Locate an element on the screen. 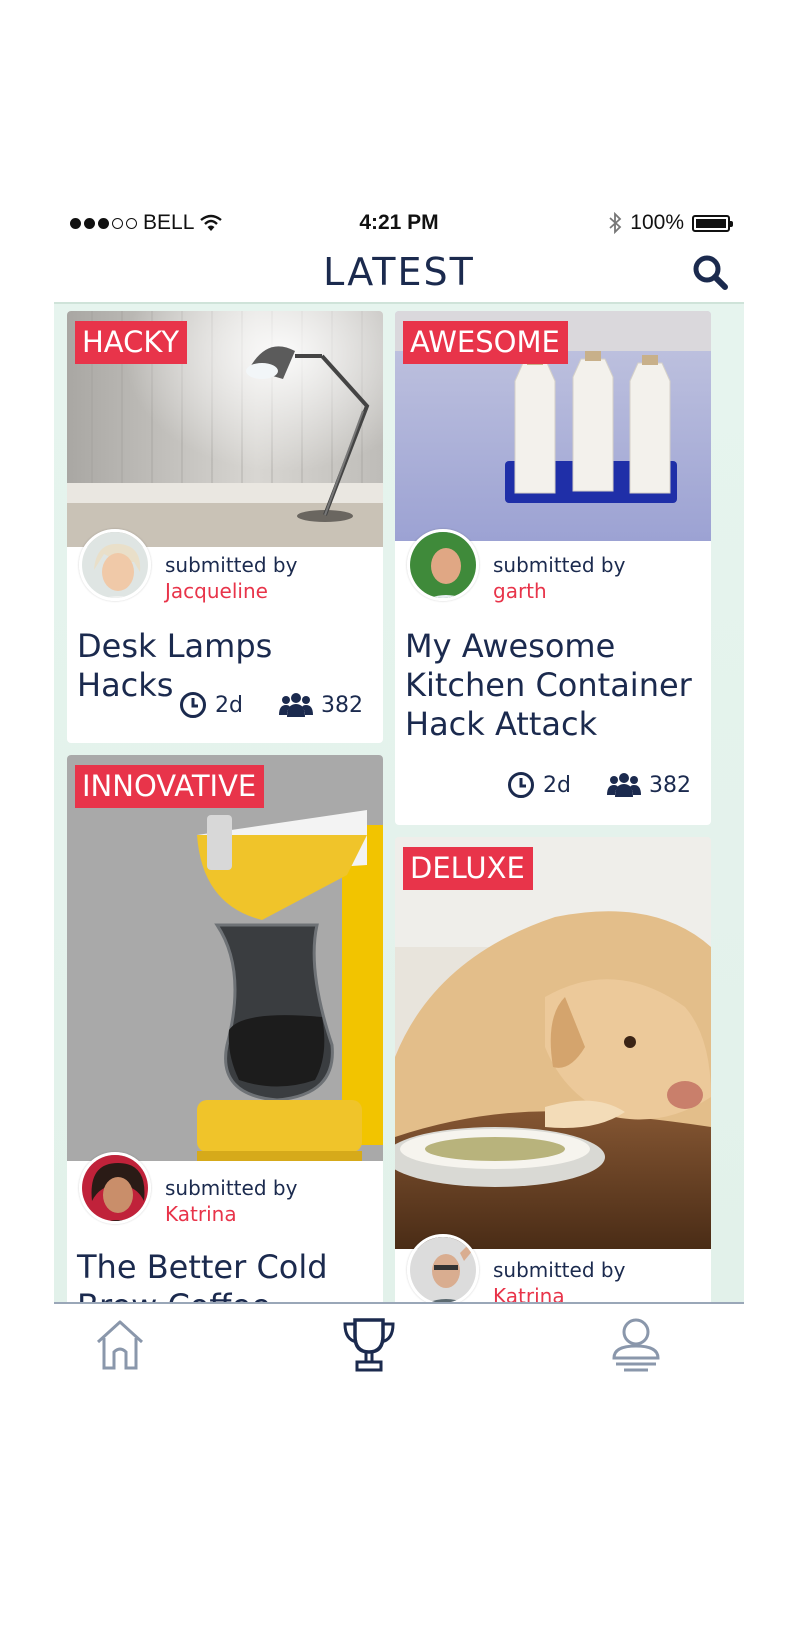 The height and width of the screenshot is (1625, 800). tab-trophy is located at coordinates (369, 1344).